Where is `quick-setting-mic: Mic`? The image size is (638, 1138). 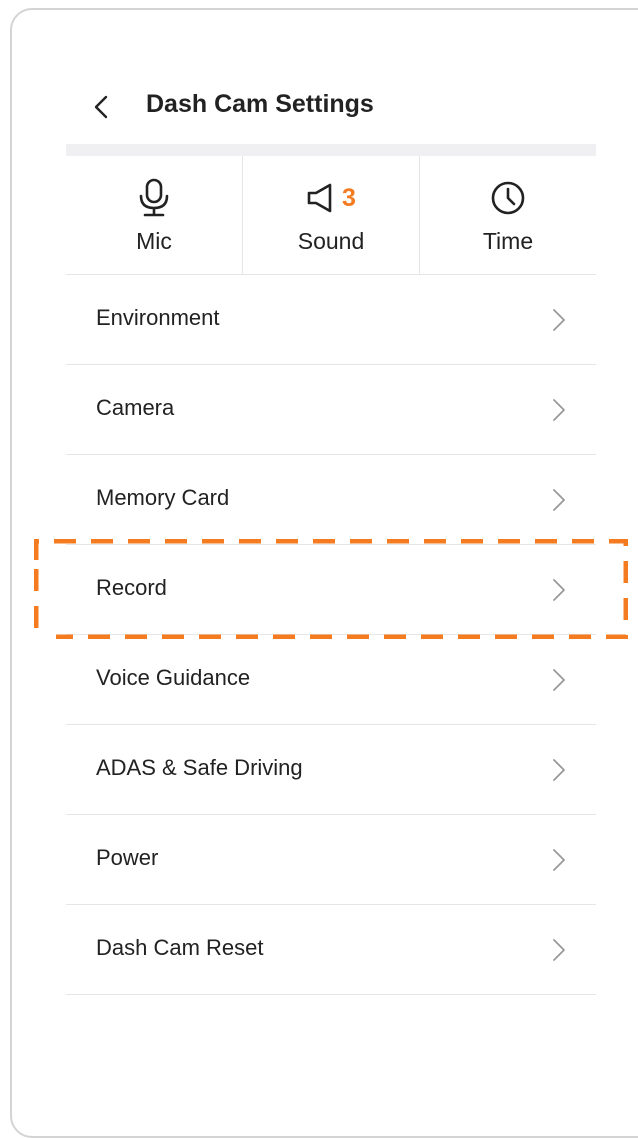 quick-setting-mic: Mic is located at coordinates (154, 215).